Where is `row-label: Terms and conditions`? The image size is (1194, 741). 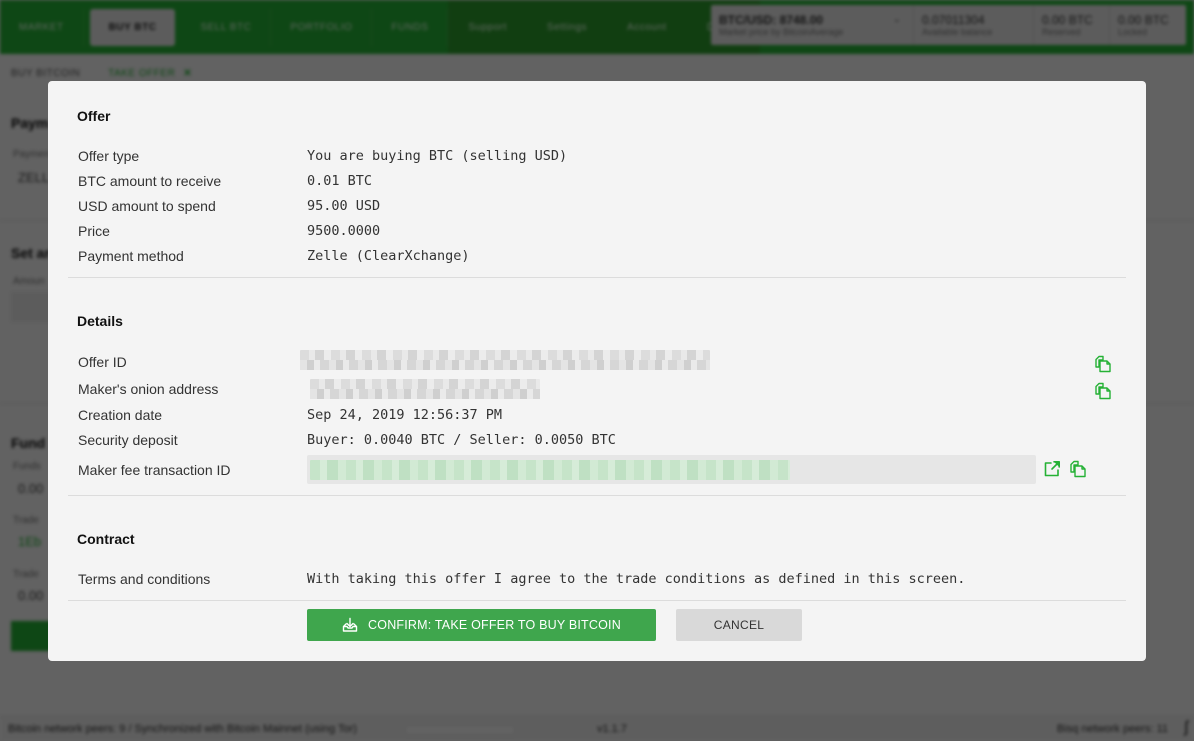 row-label: Terms and conditions is located at coordinates (144, 579).